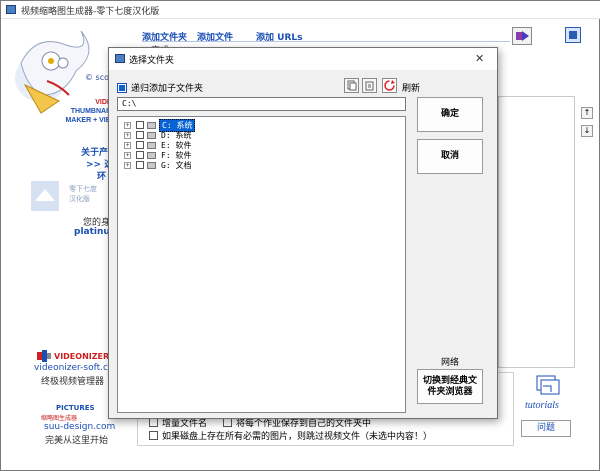 The height and width of the screenshot is (471, 600). I want to click on tree-label: G: 文档, so click(176, 165).